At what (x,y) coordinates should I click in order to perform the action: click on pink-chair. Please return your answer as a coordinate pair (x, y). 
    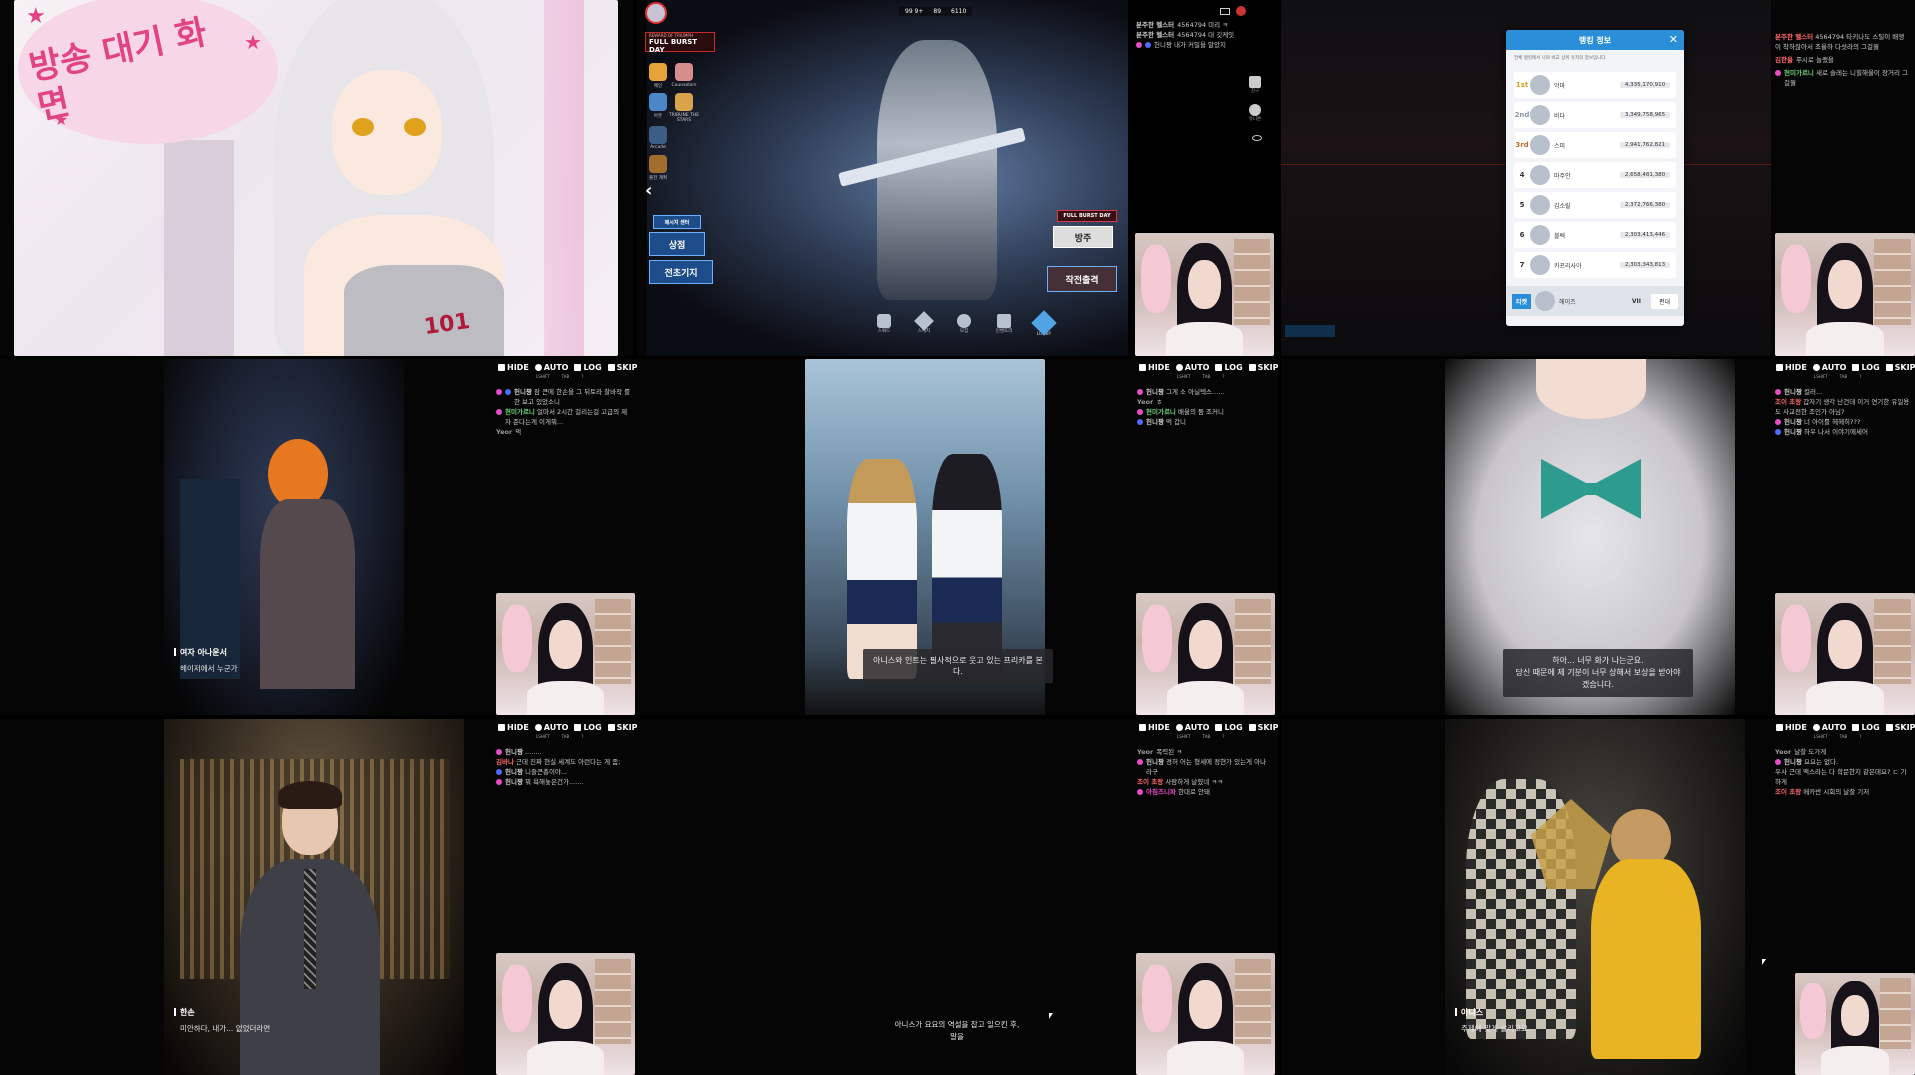
    Looking at the image, I should click on (517, 639).